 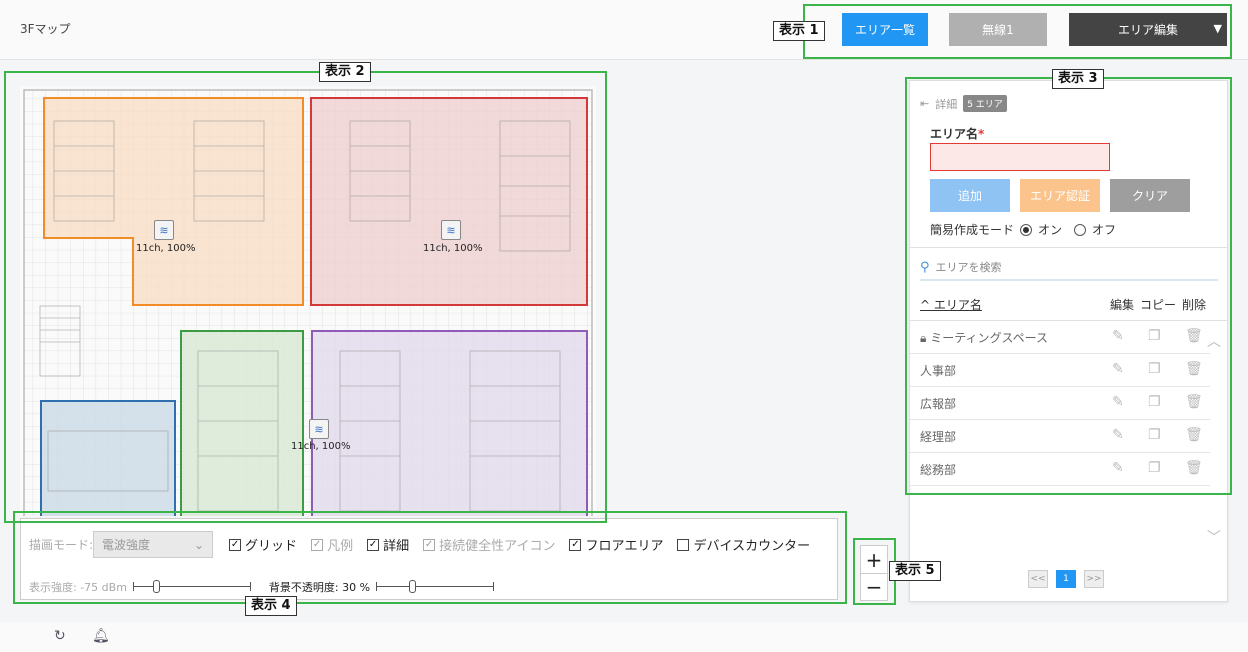 What do you see at coordinates (449, 423) in the screenshot?
I see `area-purple` at bounding box center [449, 423].